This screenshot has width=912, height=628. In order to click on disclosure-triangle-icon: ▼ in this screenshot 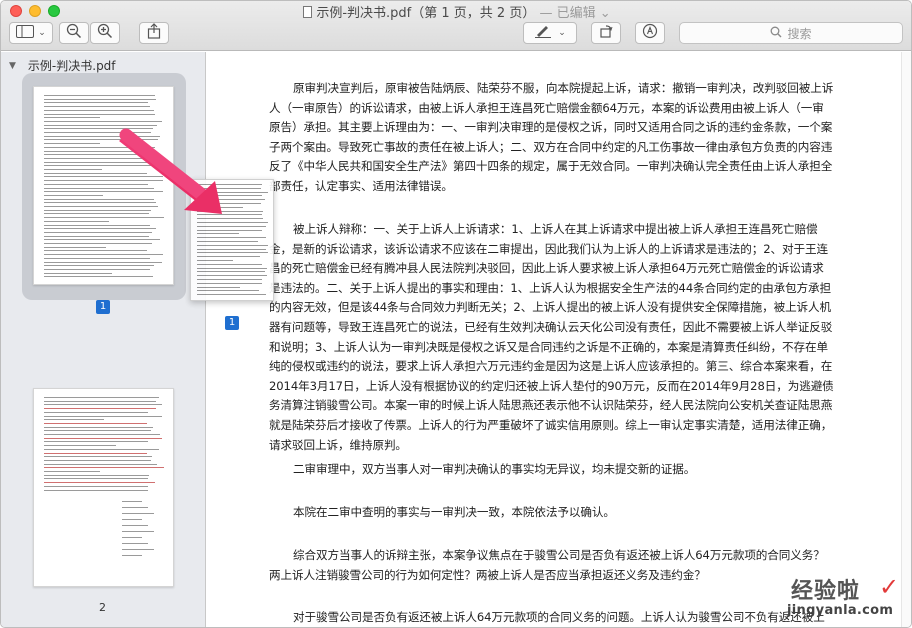, I will do `click(12, 66)`.